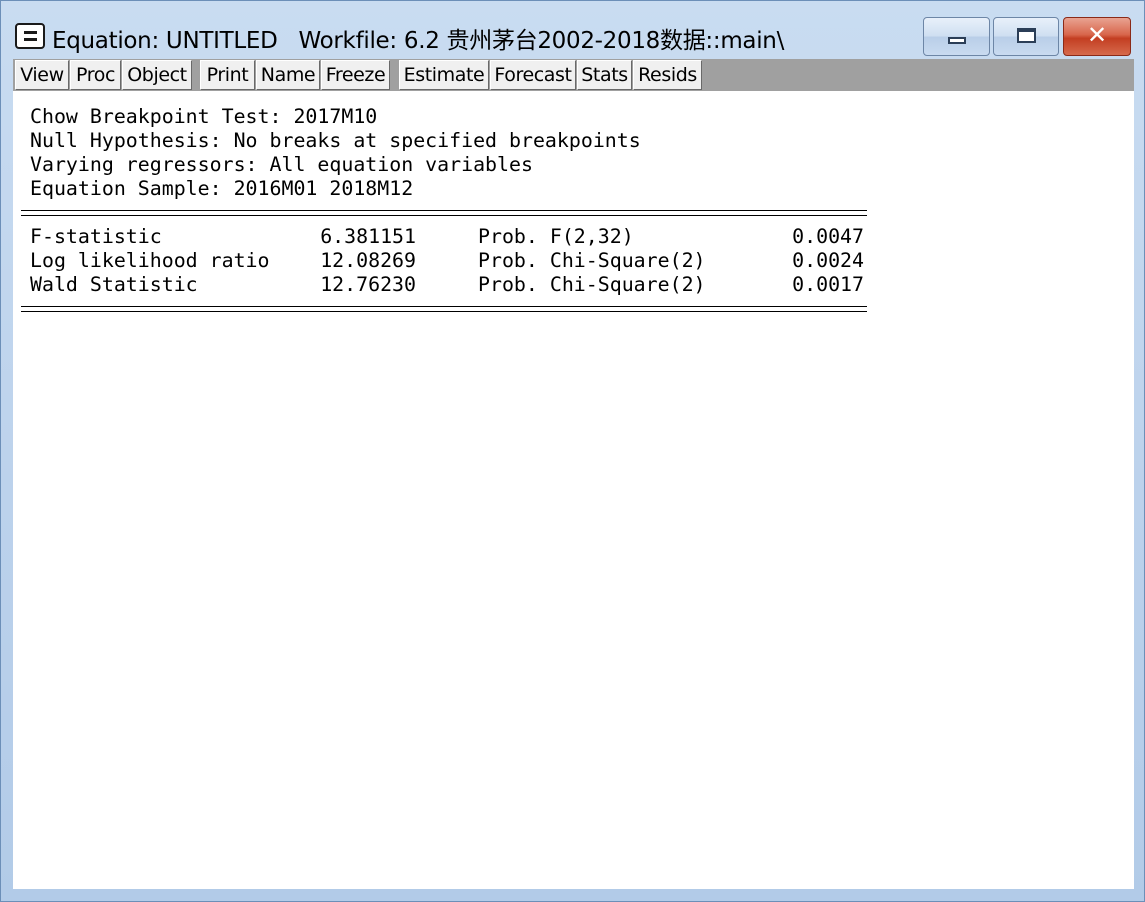 This screenshot has height=902, width=1145. I want to click on table-bottom-rule-double, so click(444, 311).